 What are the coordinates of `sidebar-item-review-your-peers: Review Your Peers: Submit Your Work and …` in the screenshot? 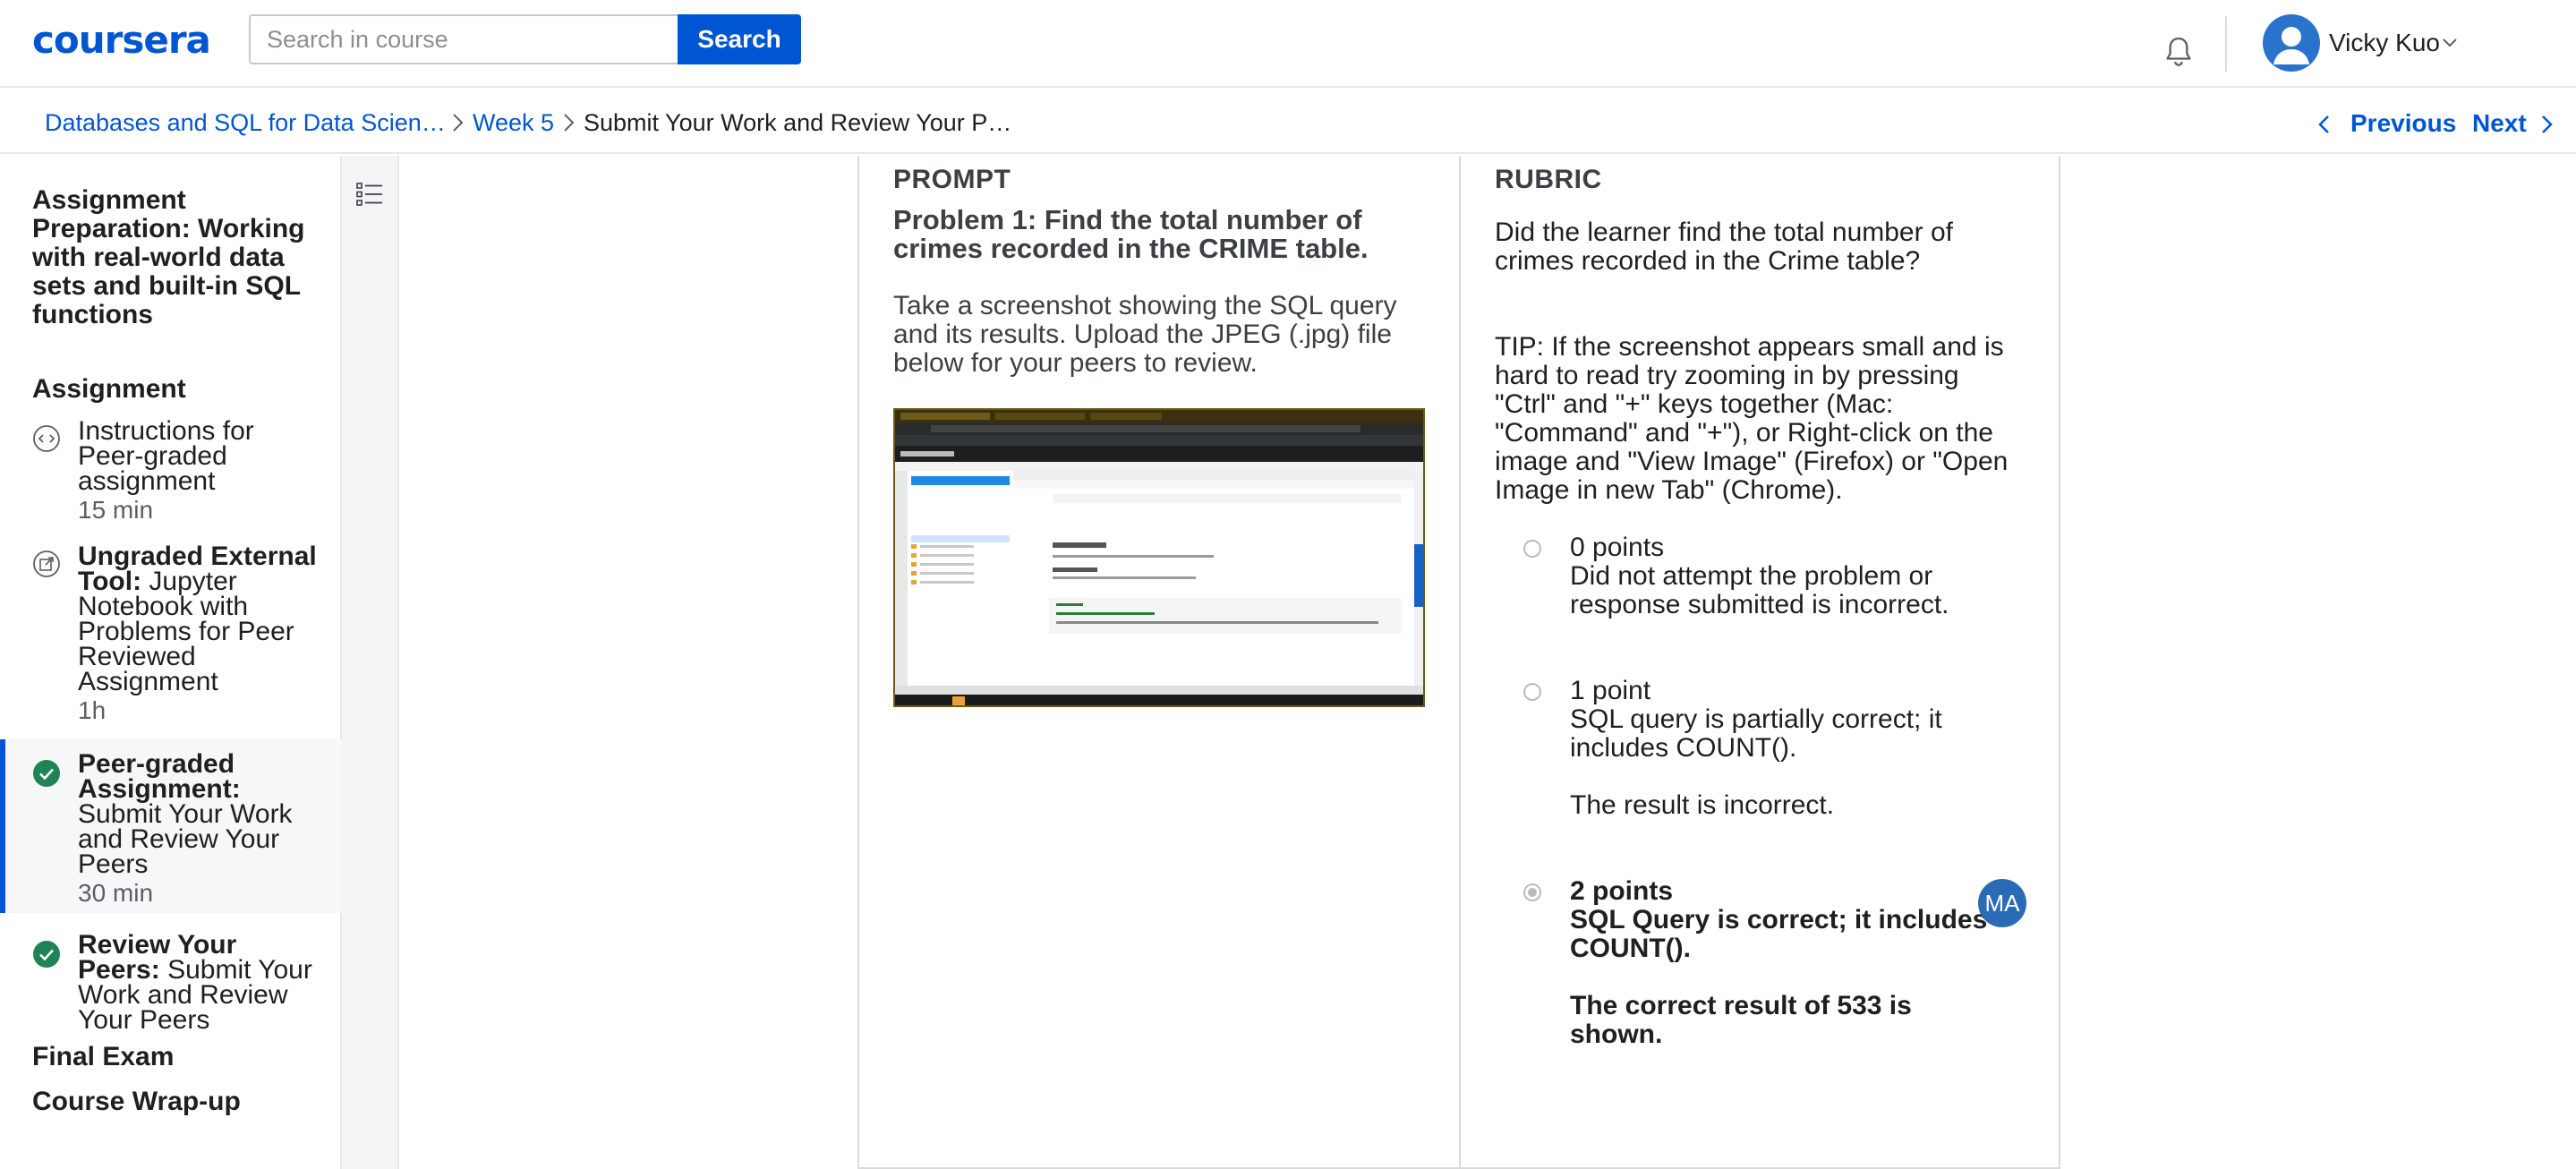 It's located at (171, 985).